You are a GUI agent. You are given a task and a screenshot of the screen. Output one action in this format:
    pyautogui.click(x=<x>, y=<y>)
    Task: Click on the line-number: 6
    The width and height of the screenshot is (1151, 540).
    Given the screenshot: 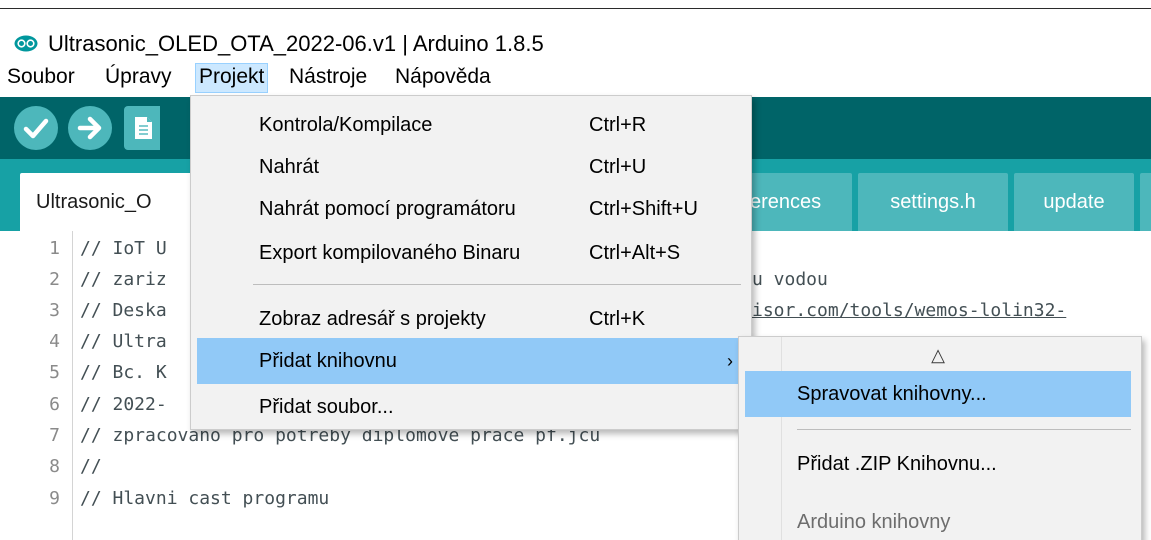 What is the action you would take?
    pyautogui.click(x=54, y=404)
    